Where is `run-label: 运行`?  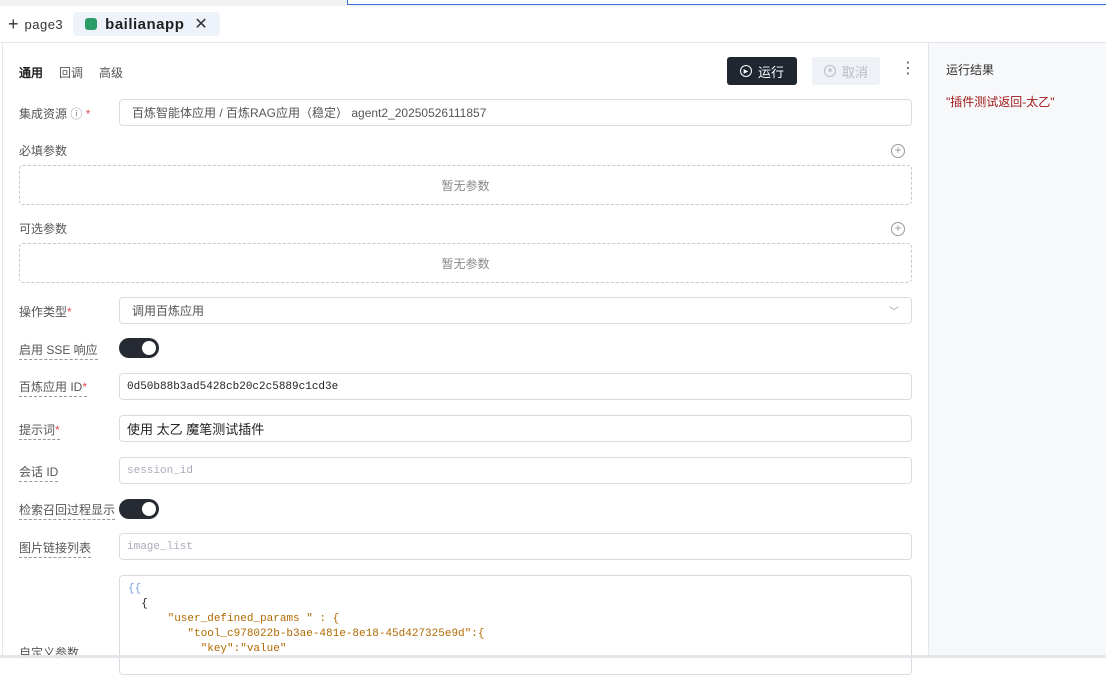 run-label: 运行 is located at coordinates (770, 72).